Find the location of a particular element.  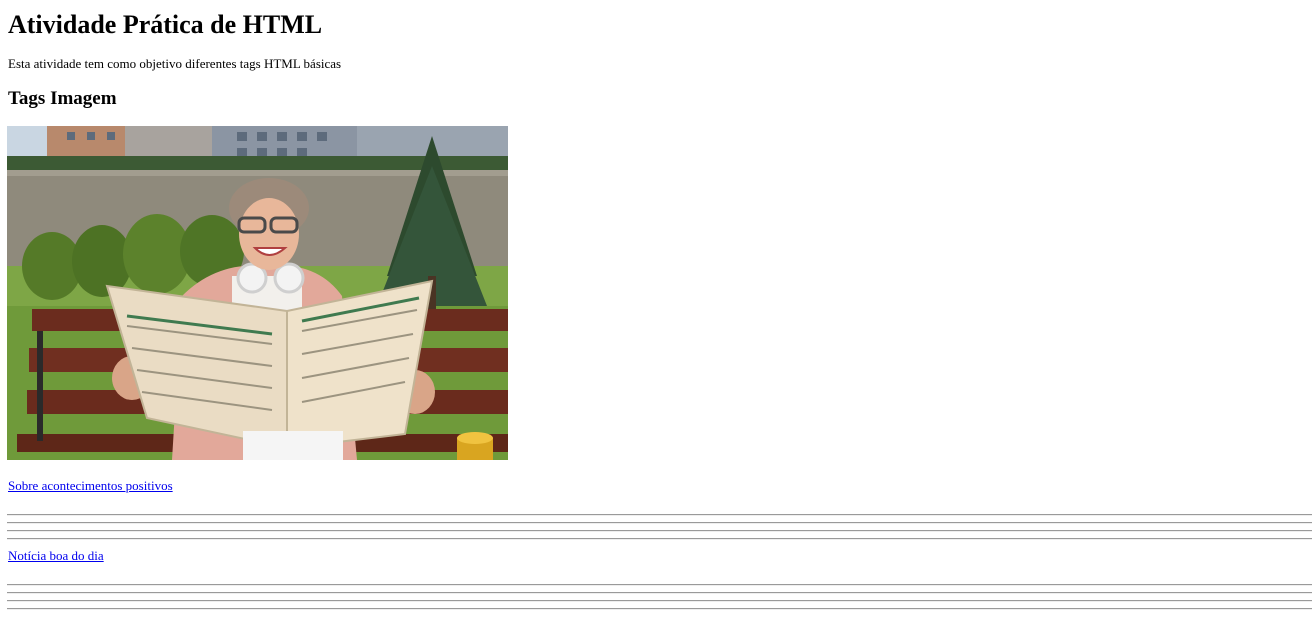

section-heading: Tags Imagem is located at coordinates (62, 98).